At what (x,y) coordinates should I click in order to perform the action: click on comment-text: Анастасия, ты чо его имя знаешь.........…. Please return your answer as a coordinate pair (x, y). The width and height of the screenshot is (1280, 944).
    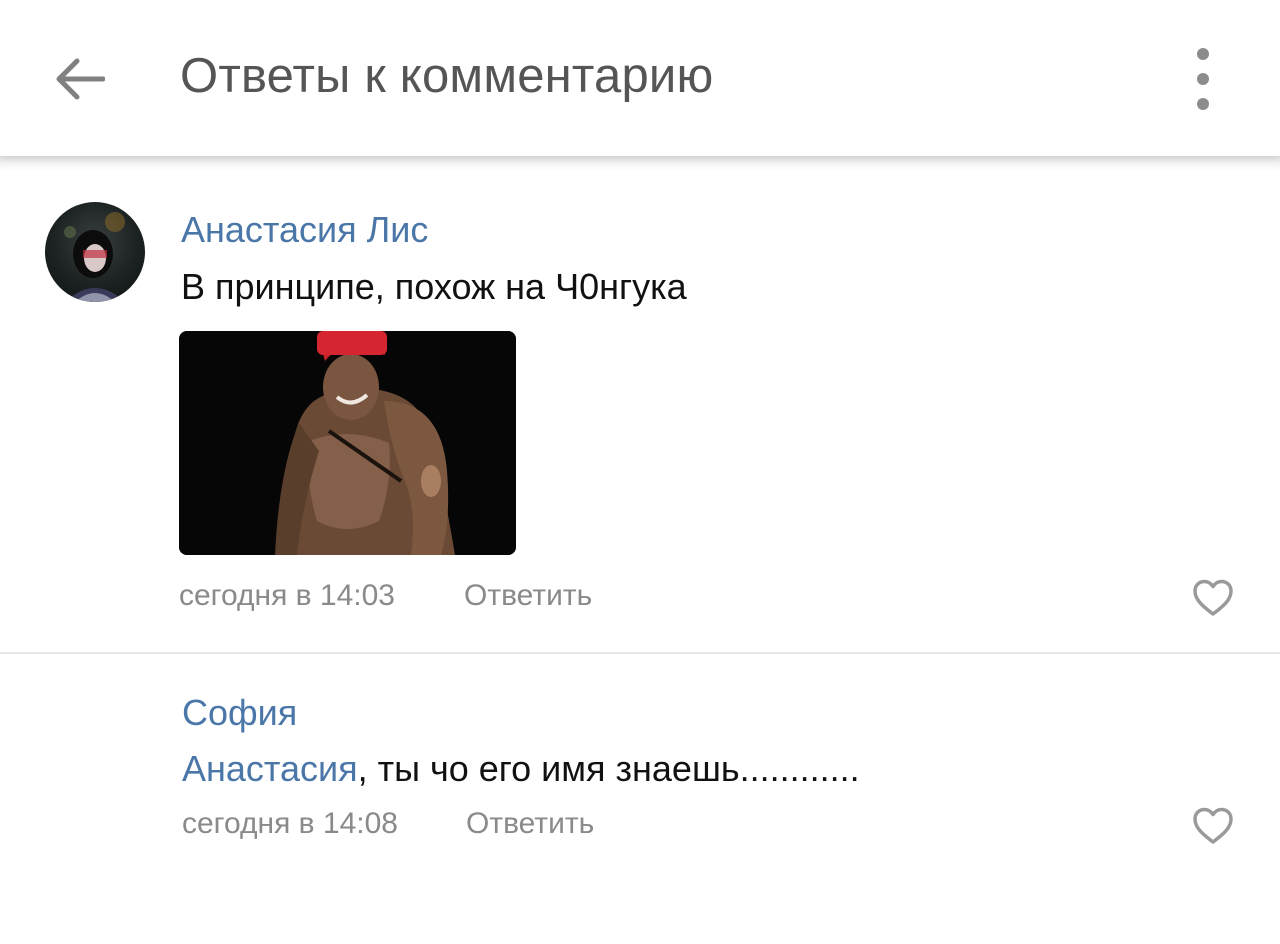
    Looking at the image, I should click on (521, 769).